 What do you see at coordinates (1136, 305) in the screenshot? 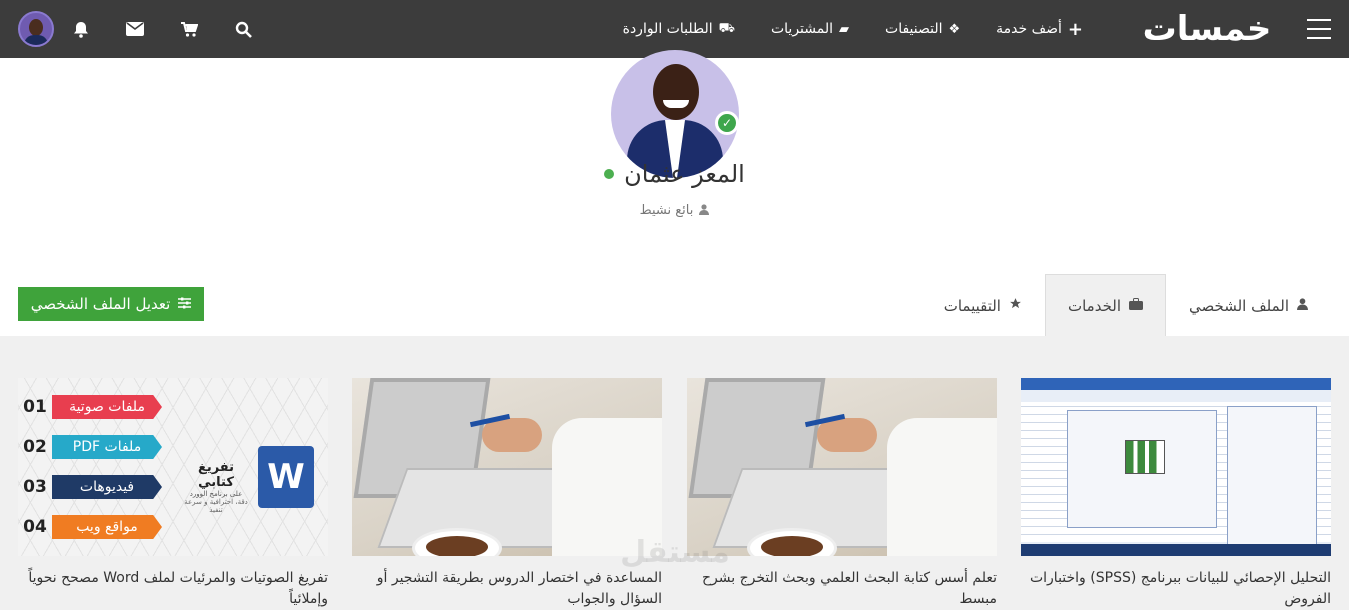
I see `briefcase-icon` at bounding box center [1136, 305].